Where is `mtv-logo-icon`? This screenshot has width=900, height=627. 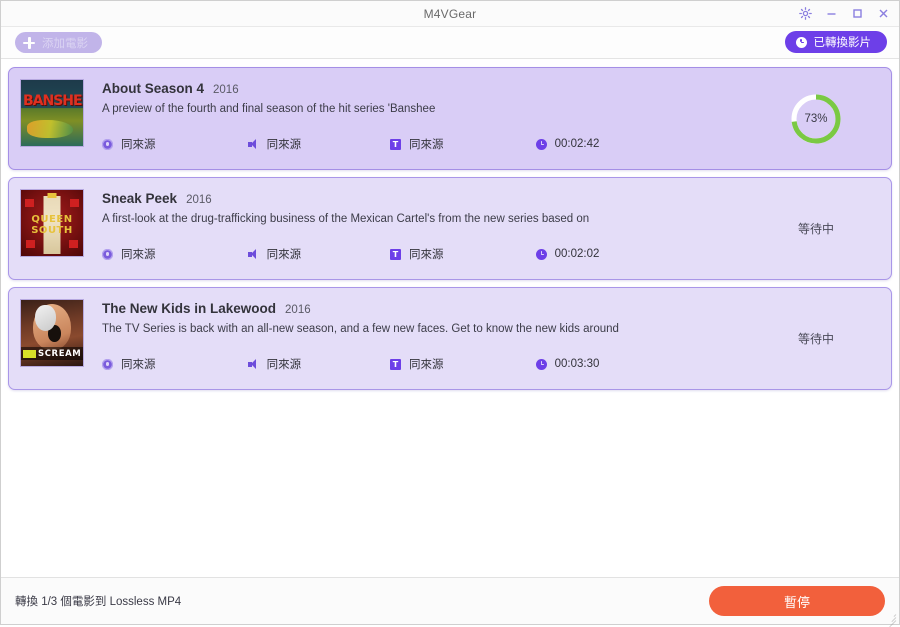
mtv-logo-icon is located at coordinates (29, 353).